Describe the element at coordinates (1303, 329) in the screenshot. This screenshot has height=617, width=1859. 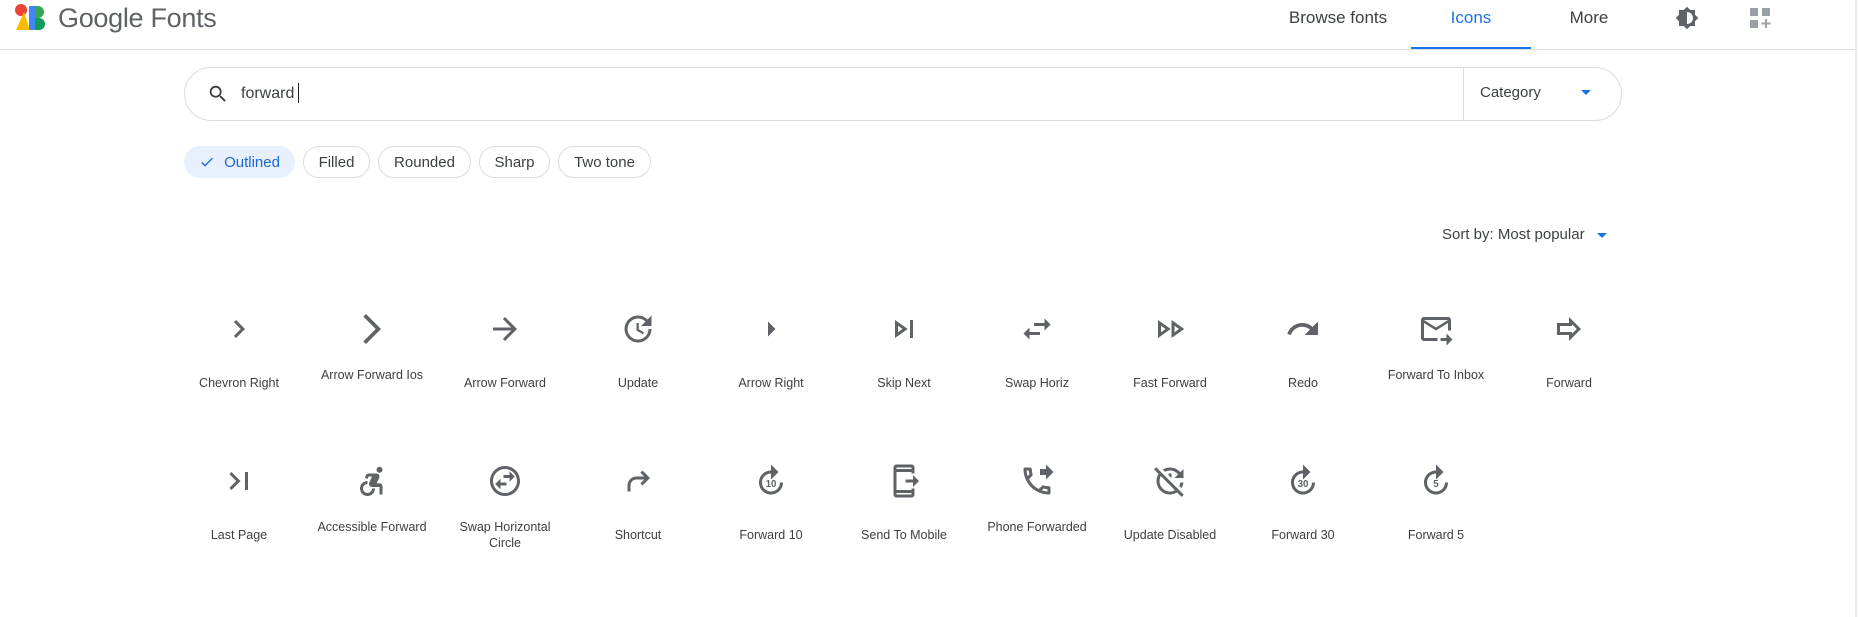
I see `redo-icon` at that location.